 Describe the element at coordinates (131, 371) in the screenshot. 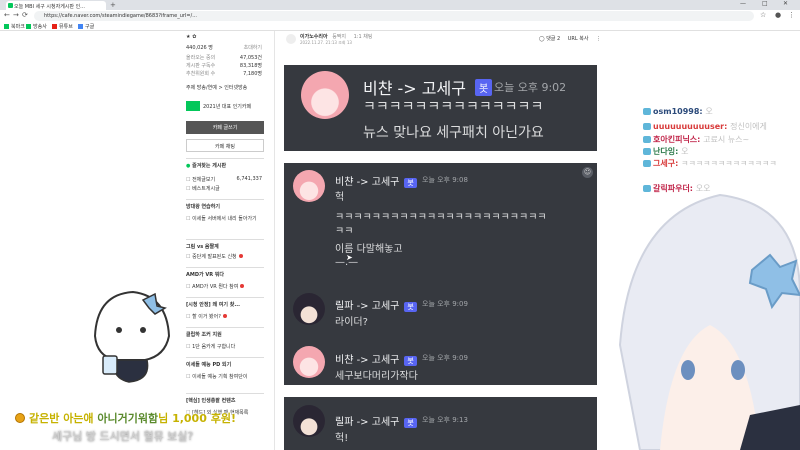

I see `mascot-body` at that location.